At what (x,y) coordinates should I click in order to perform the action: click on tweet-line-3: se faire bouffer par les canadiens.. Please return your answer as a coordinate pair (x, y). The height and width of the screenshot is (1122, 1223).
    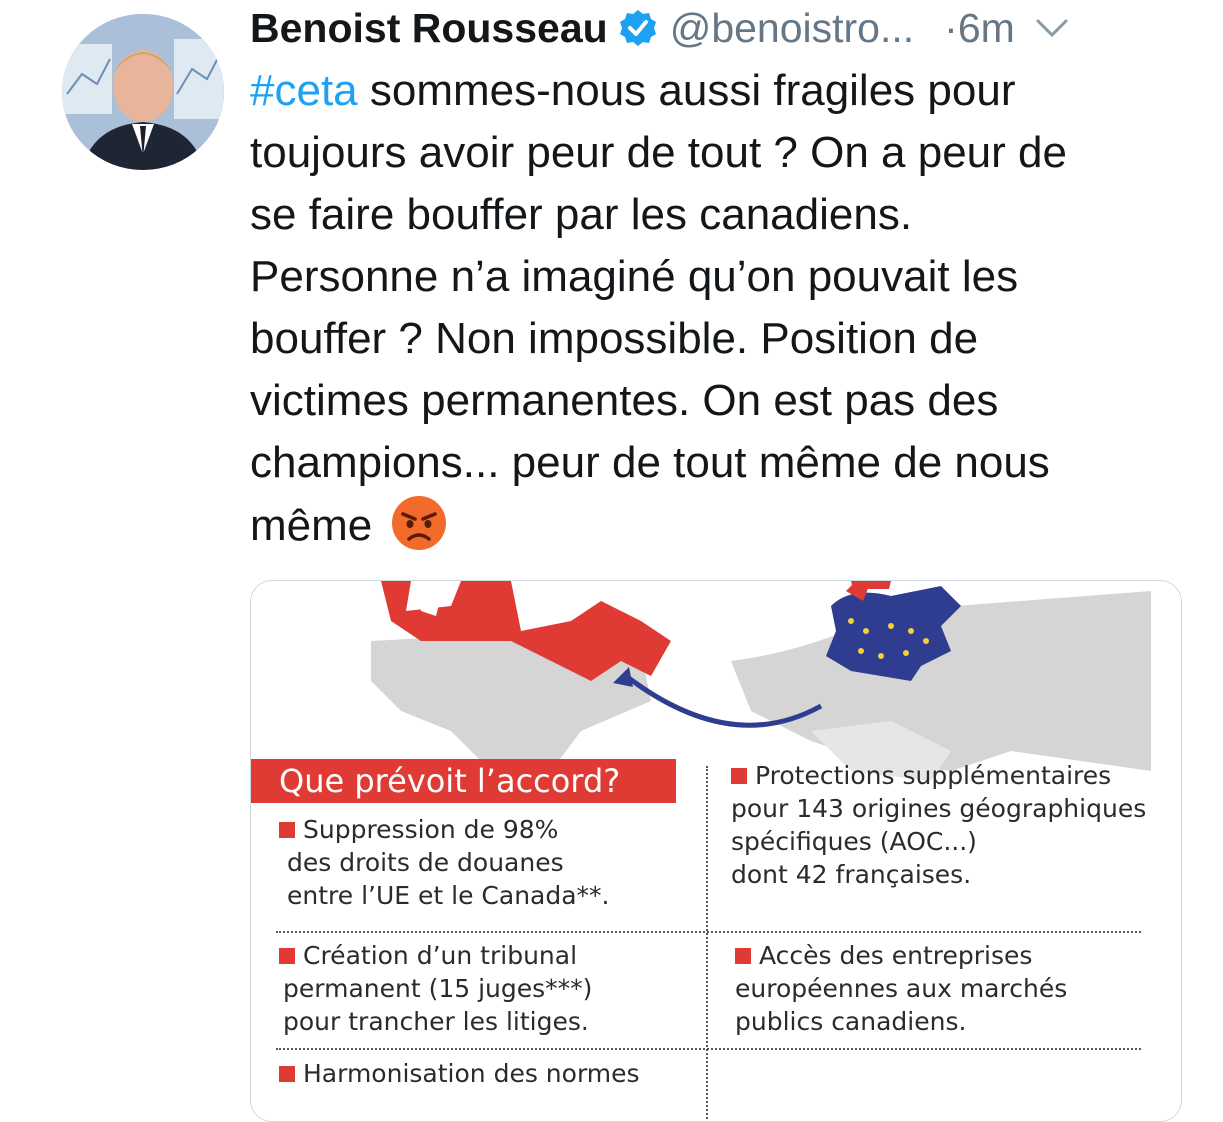
    Looking at the image, I should click on (581, 214).